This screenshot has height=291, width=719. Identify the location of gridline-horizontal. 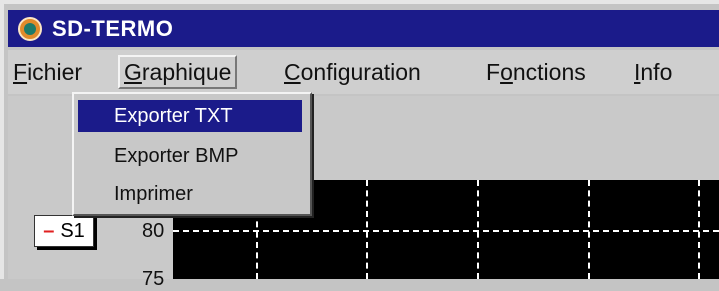
(446, 231).